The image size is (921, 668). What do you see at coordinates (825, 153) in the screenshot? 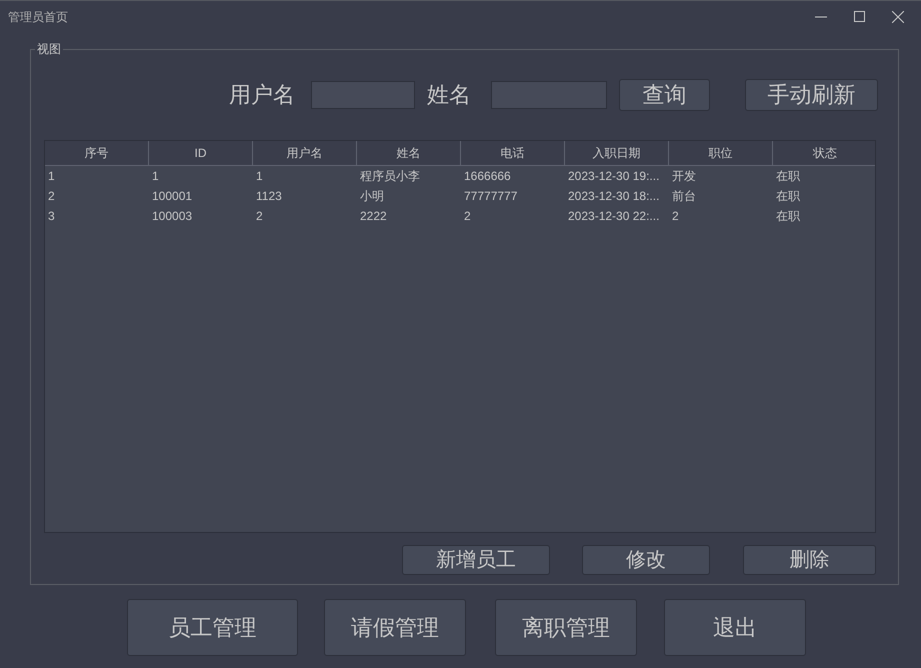
I see `column-header: 状态` at bounding box center [825, 153].